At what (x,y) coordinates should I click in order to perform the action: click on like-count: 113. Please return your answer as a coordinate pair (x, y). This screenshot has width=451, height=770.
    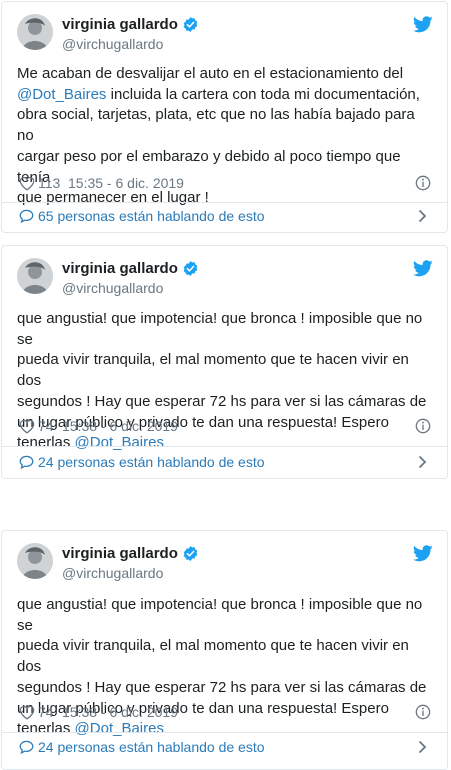
    Looking at the image, I should click on (49, 183).